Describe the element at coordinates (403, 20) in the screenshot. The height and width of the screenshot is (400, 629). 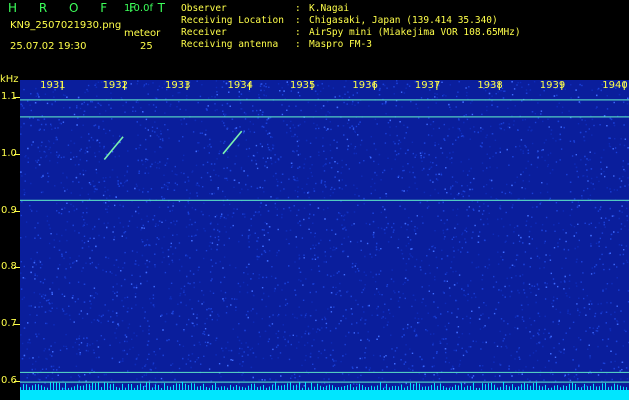
I see `info-value: Chigasaki, Japan (139.414 35.340)` at that location.